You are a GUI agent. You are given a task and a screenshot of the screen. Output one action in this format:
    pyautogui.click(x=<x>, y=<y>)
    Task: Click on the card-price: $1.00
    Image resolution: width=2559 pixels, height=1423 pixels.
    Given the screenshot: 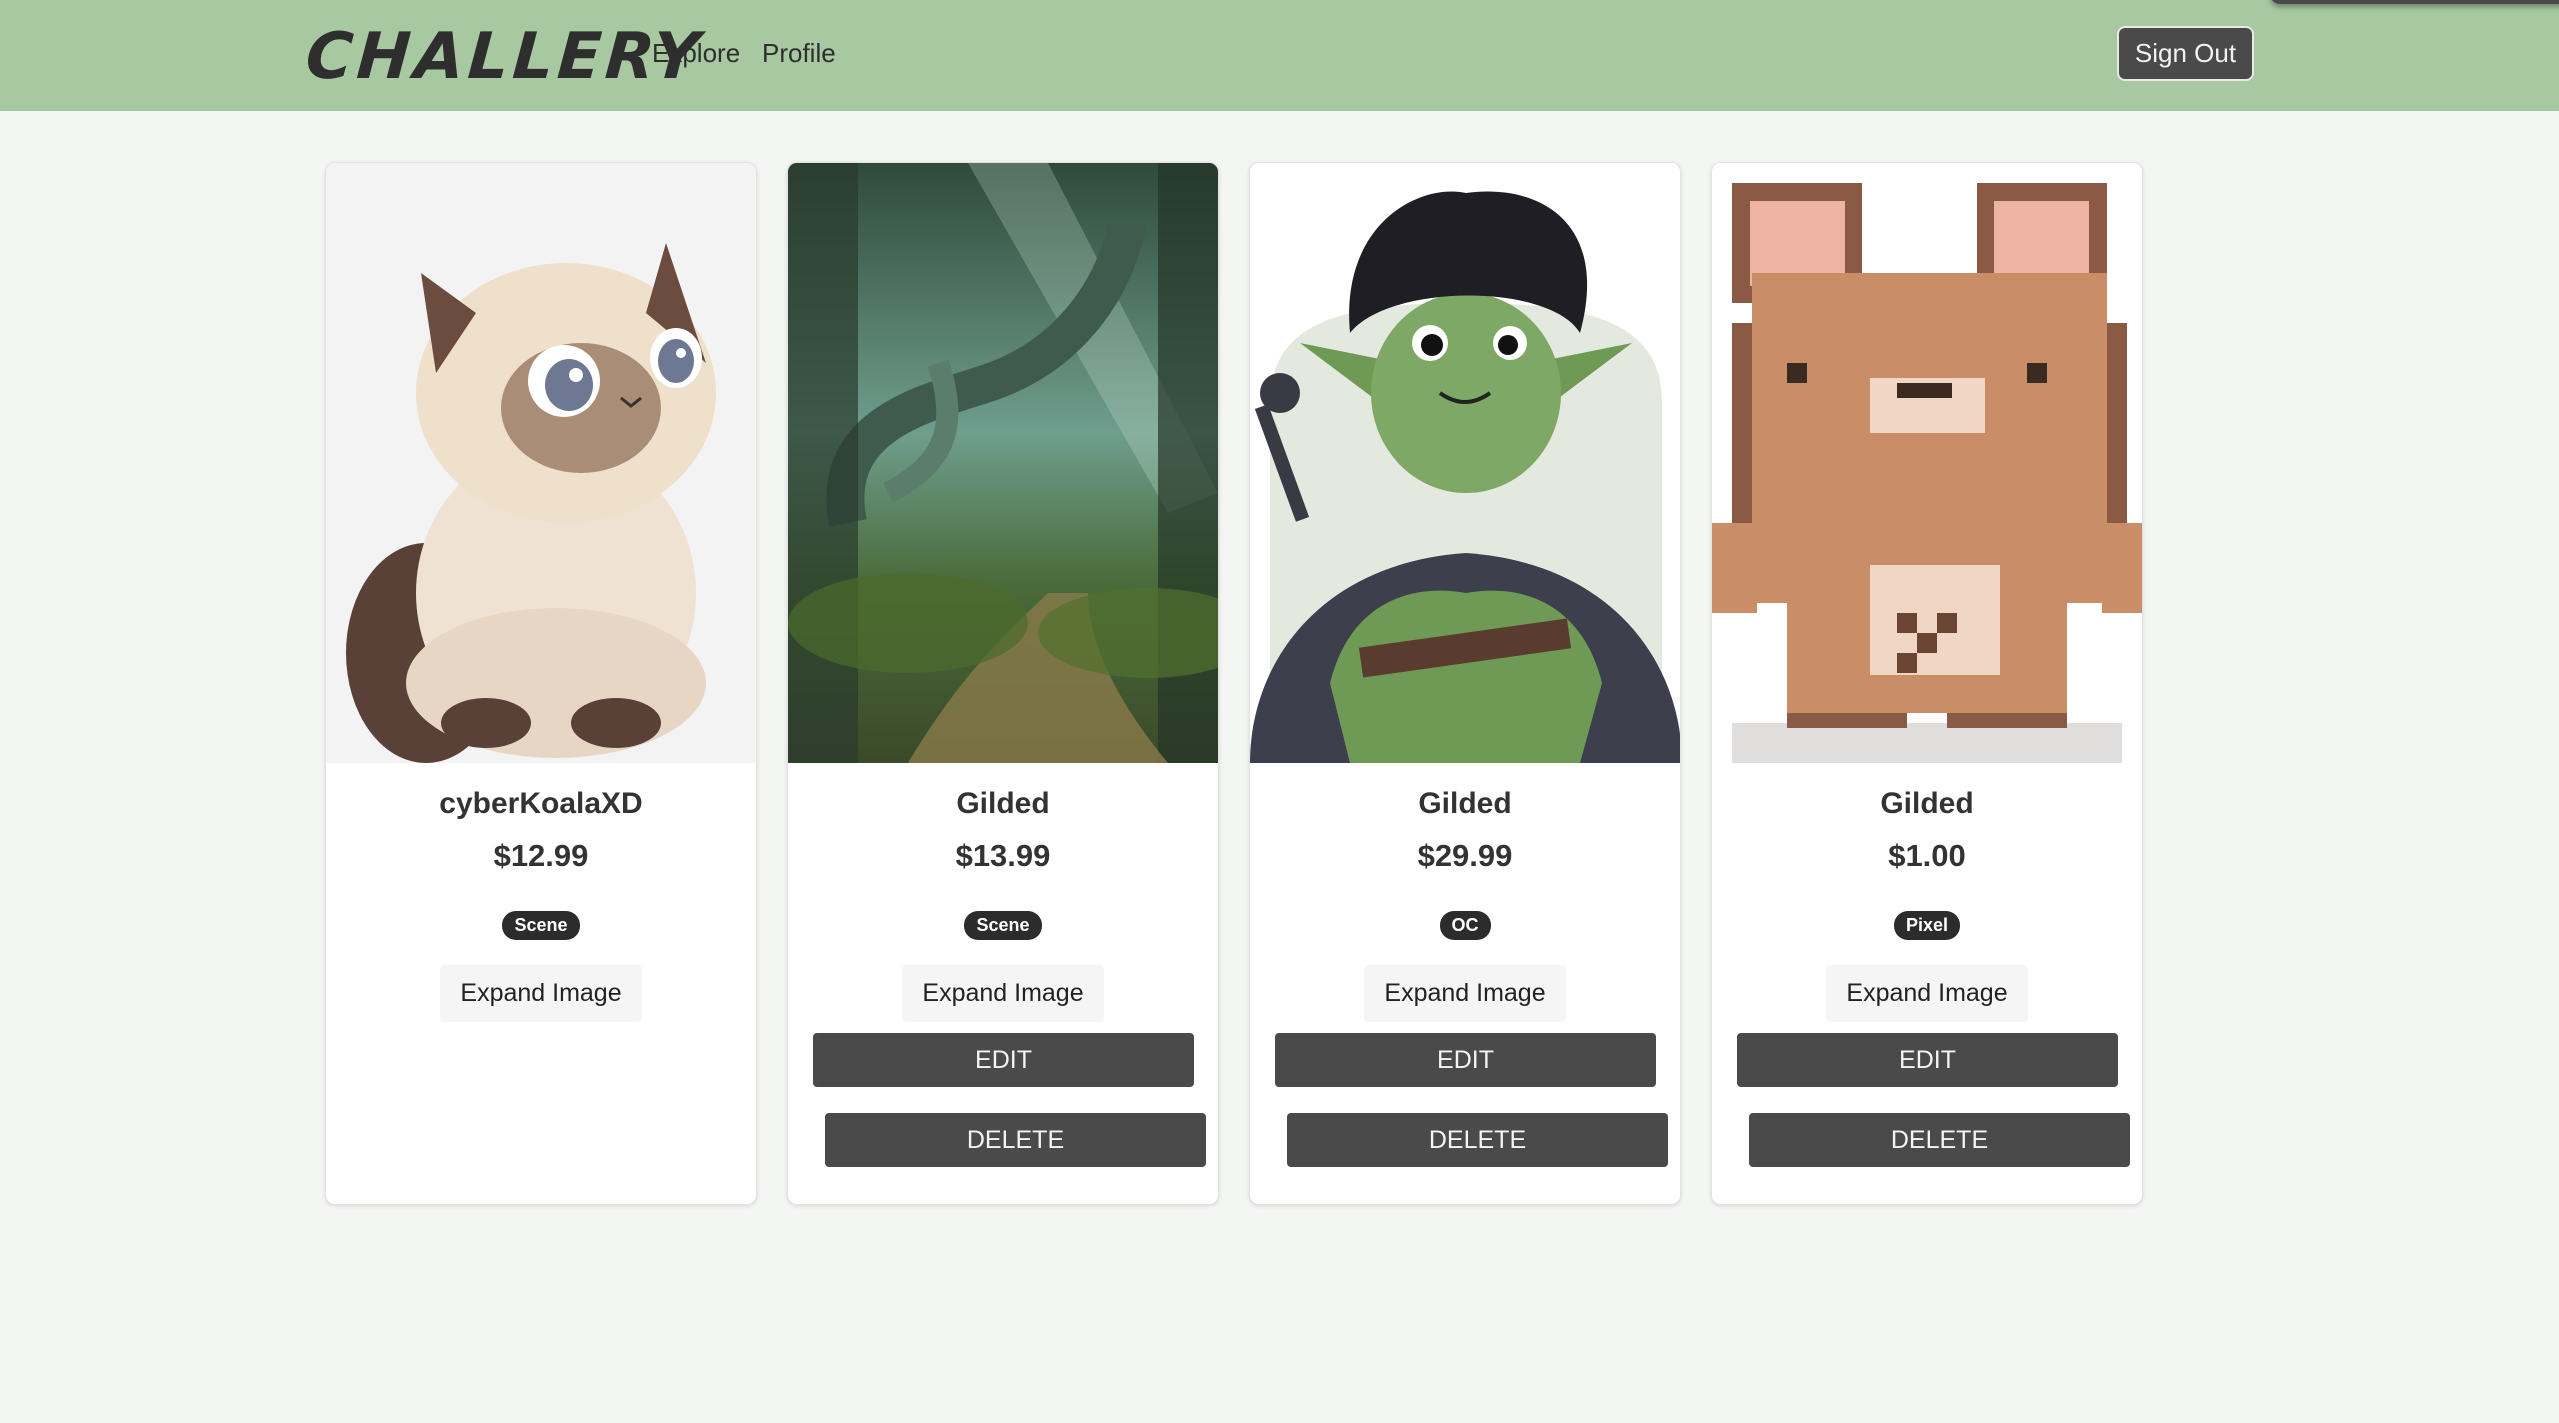 What is the action you would take?
    pyautogui.click(x=1927, y=855)
    